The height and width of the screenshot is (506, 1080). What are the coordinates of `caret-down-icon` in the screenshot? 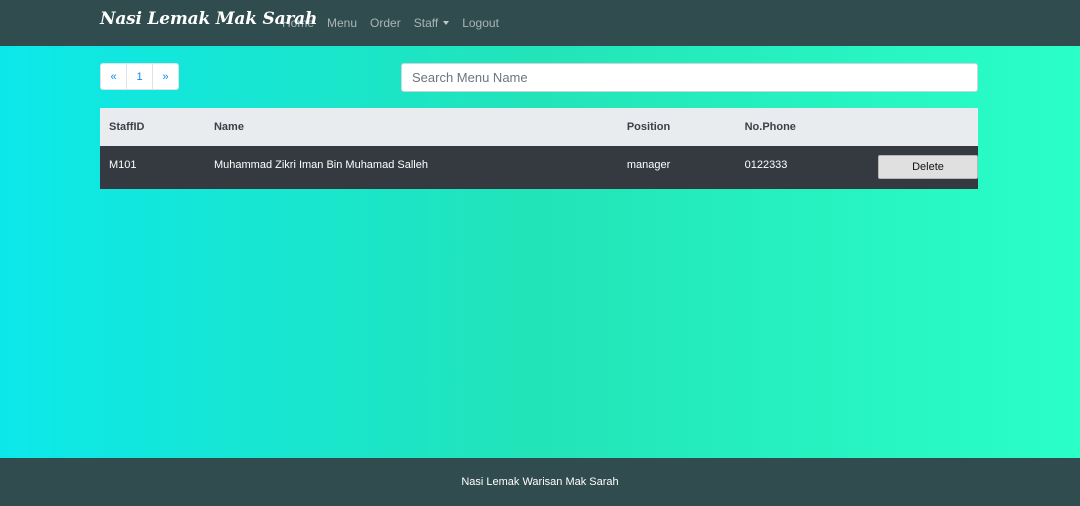 It's located at (446, 23).